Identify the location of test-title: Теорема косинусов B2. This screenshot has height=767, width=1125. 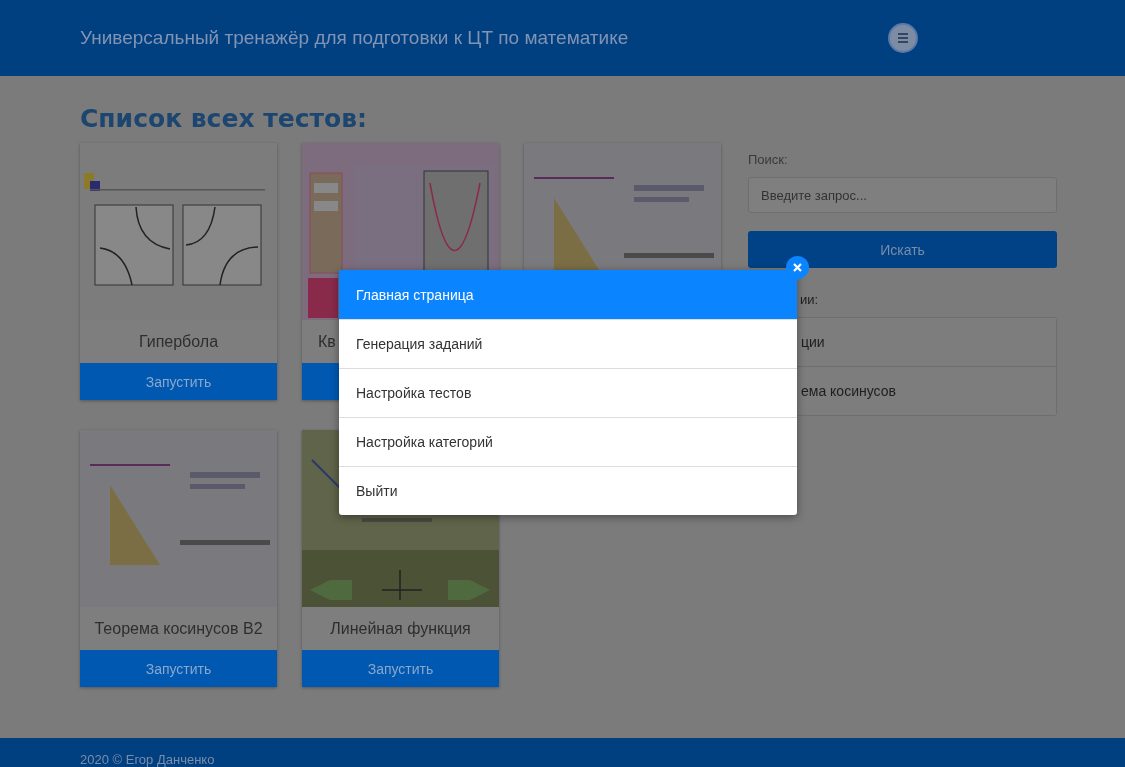
(178, 628).